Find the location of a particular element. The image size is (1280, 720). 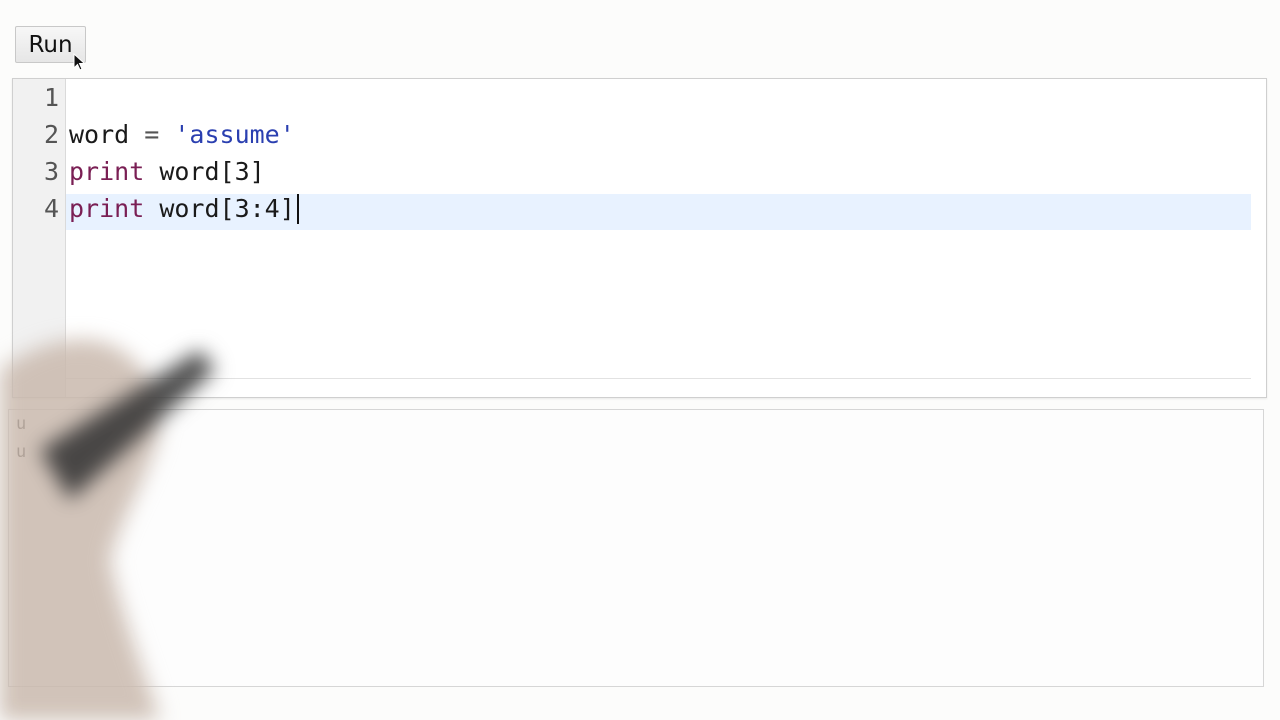

line-number: 2 is located at coordinates (51, 134).